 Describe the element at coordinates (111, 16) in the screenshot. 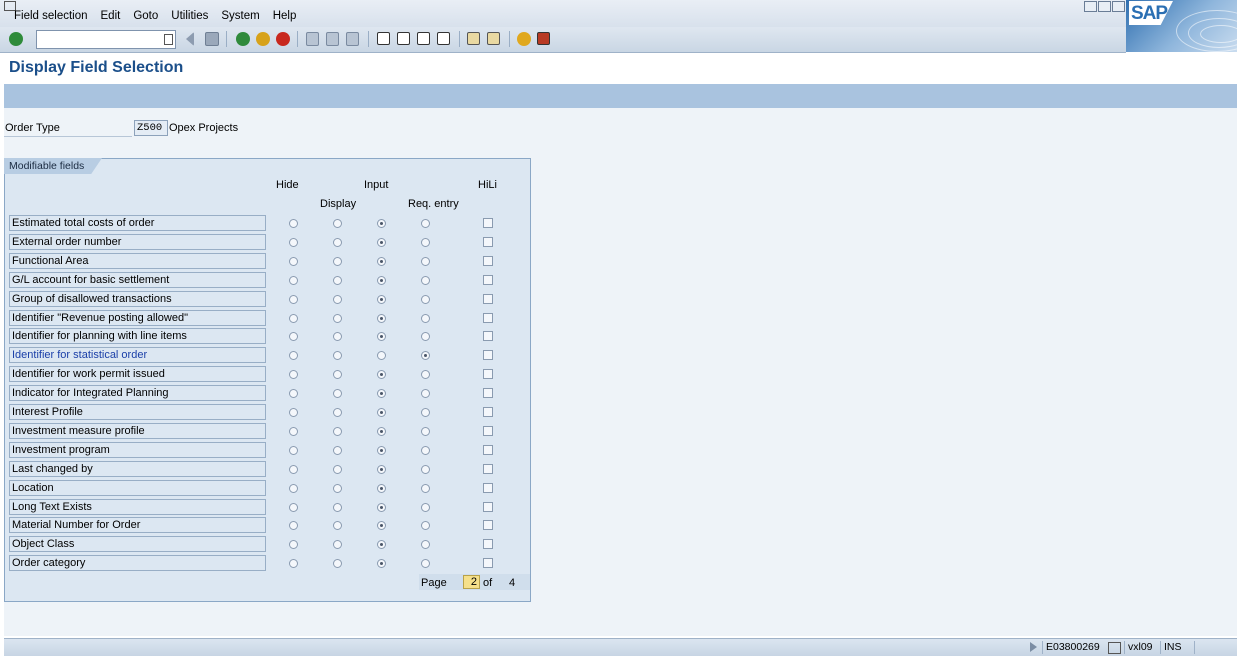

I see `menu-edit: Edit` at that location.